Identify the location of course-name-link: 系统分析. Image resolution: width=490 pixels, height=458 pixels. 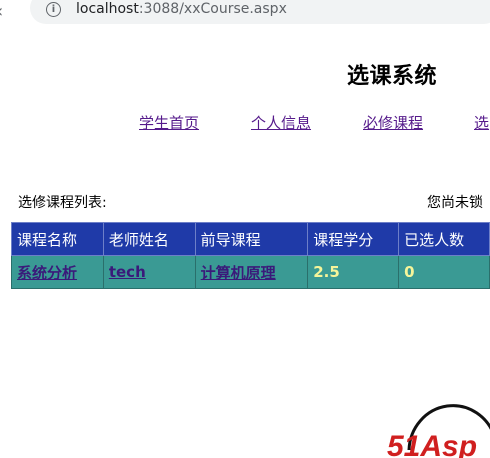
(47, 273).